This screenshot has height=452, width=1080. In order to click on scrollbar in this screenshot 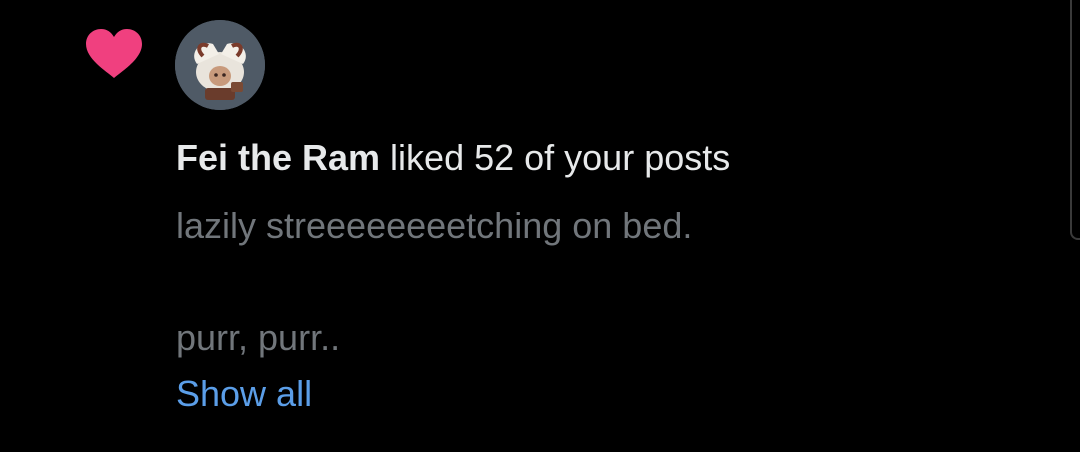, I will do `click(1075, 120)`.